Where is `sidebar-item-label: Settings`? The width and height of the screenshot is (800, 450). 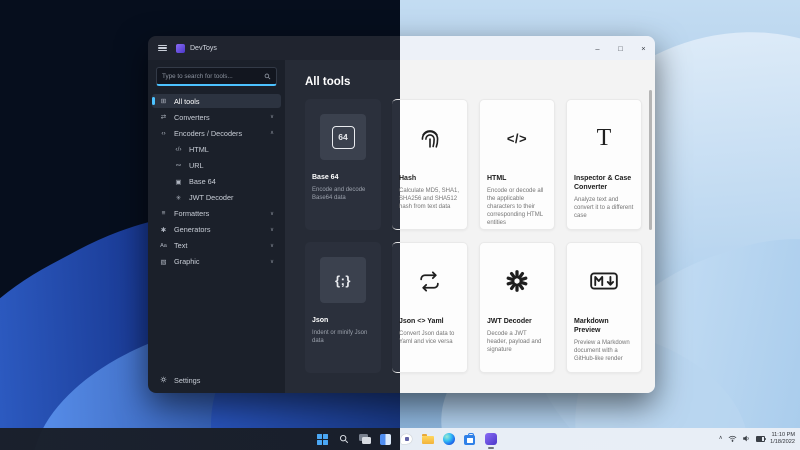
sidebar-item-label: Settings is located at coordinates (187, 381).